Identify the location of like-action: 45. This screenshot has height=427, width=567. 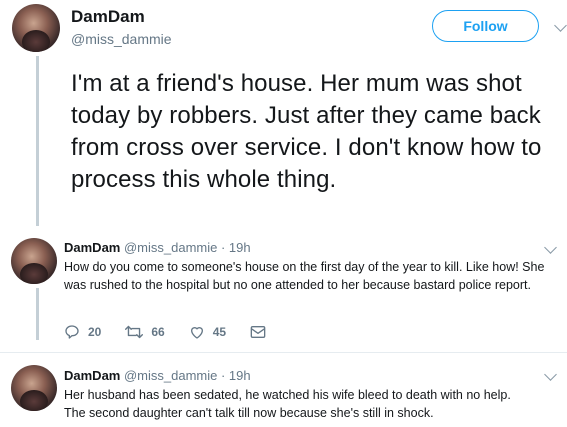
(207, 332).